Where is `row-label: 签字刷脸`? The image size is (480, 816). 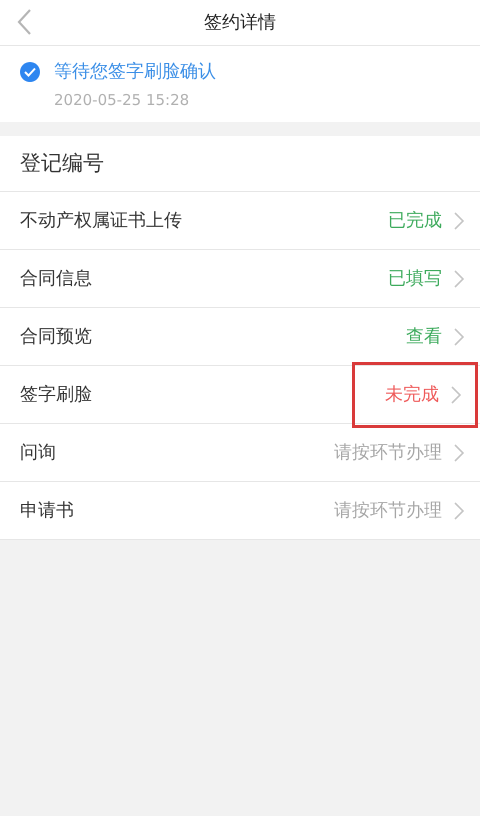
row-label: 签字刷脸 is located at coordinates (56, 395).